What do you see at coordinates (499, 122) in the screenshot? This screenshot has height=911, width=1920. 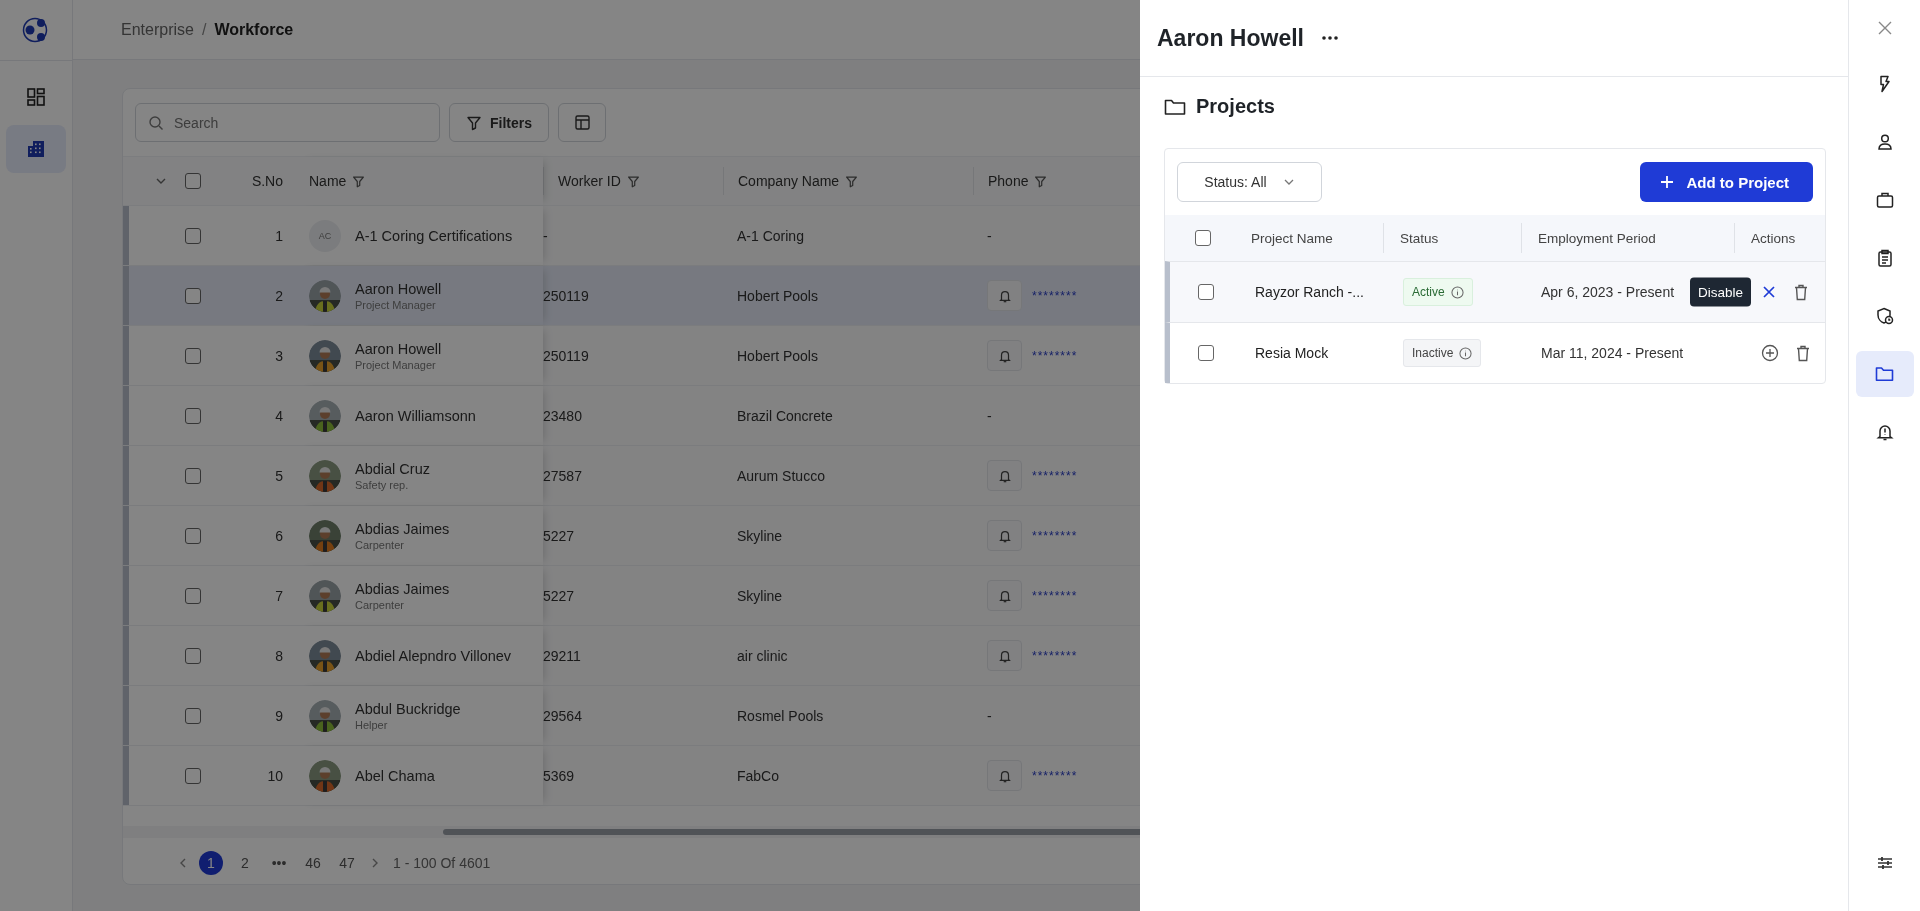 I see `filters-button: Filters` at bounding box center [499, 122].